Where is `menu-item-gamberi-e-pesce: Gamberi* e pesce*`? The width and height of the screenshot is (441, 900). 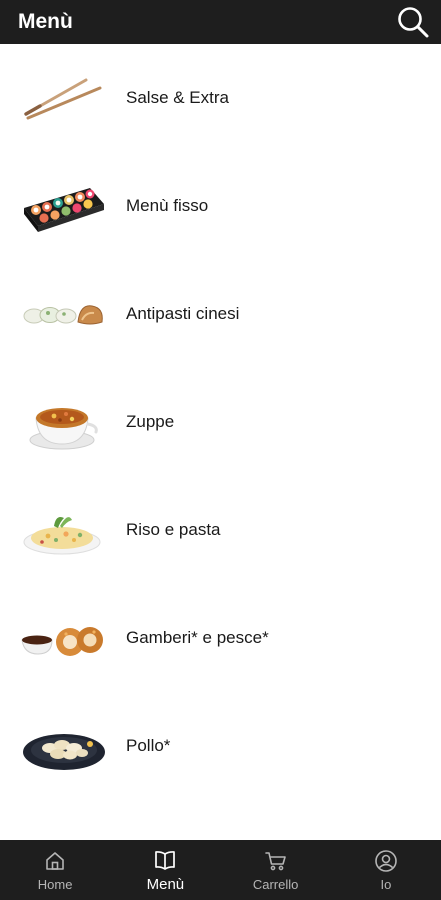
menu-item-gamberi-e-pesce: Gamberi* e pesce* is located at coordinates (220, 638).